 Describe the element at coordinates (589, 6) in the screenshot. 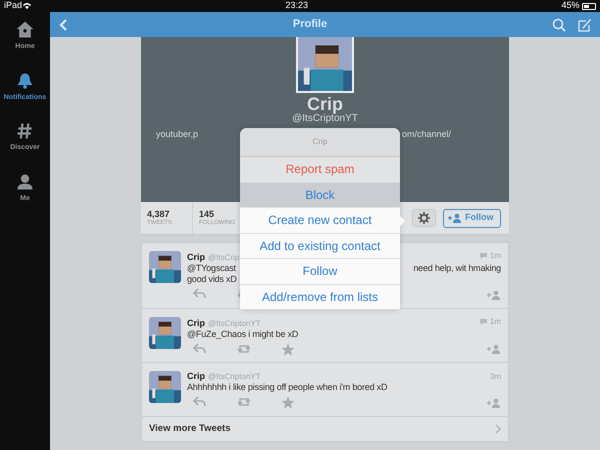

I see `battery-icon` at that location.